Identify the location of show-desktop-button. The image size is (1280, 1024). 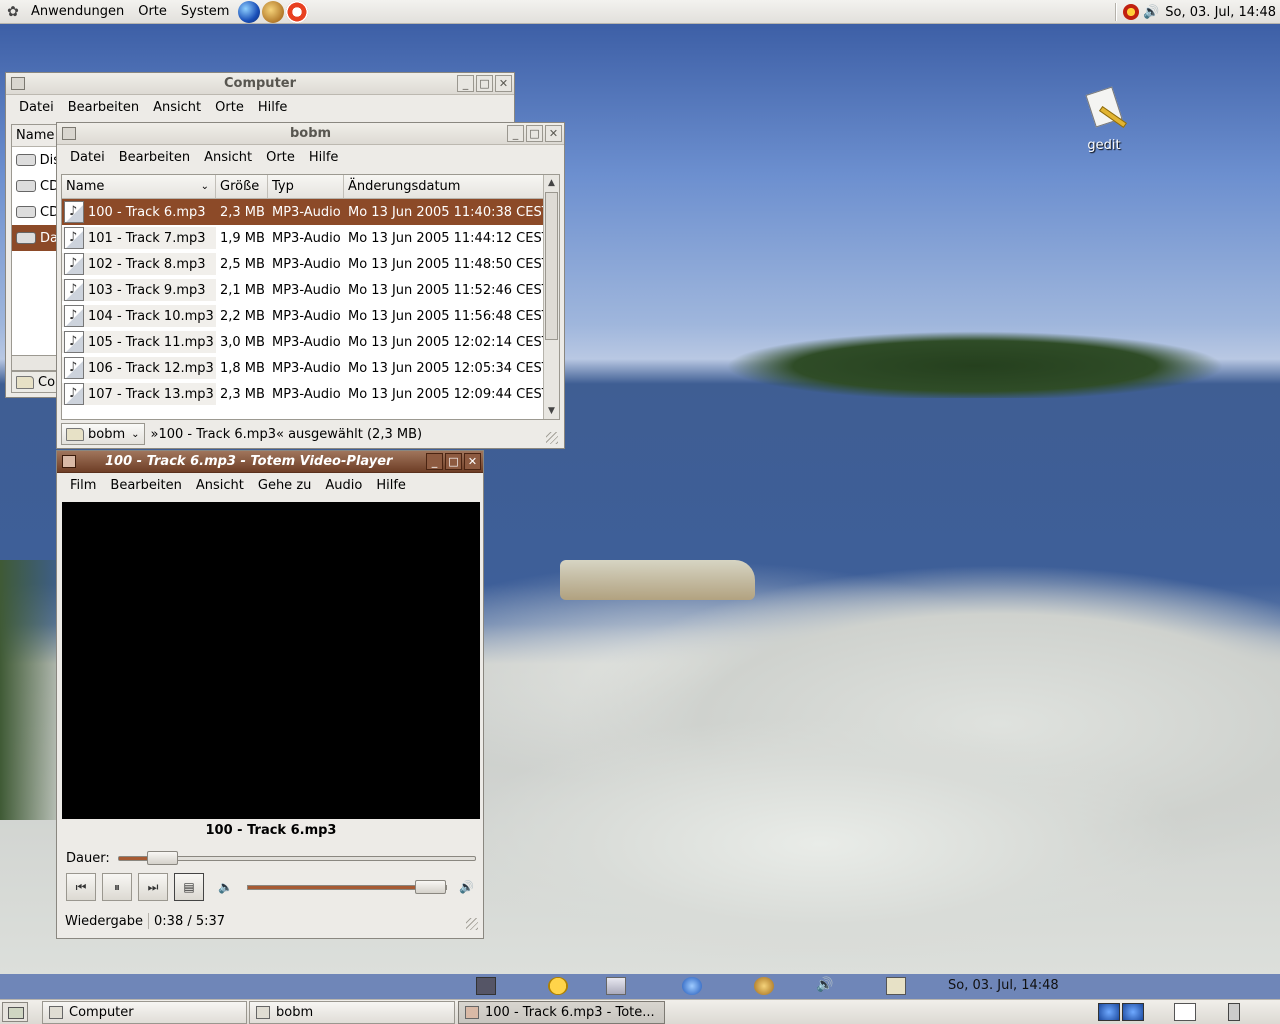
(15, 1012).